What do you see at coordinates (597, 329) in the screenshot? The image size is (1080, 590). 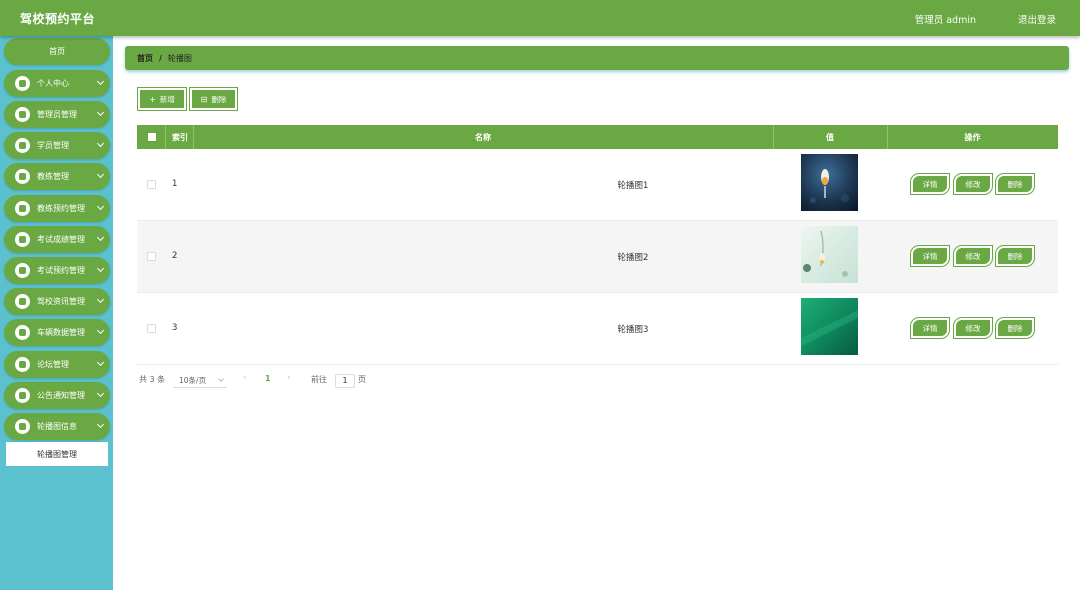 I see `table-row: 3 轮播图3 详情 修改 删除` at bounding box center [597, 329].